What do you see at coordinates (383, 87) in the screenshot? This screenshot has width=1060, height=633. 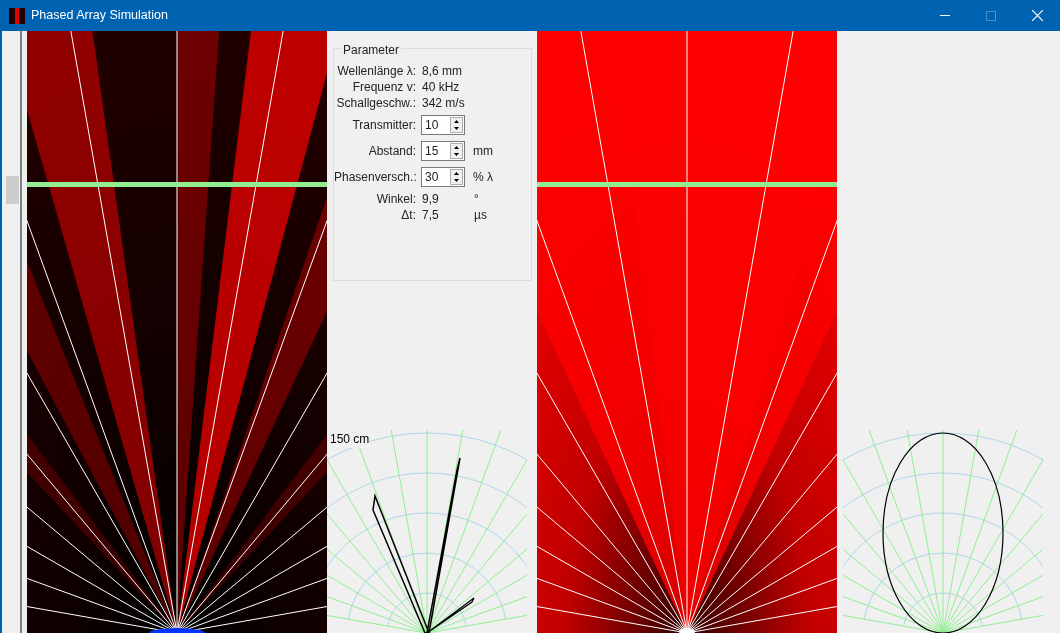 I see `parameter-label: Frequenz v:` at bounding box center [383, 87].